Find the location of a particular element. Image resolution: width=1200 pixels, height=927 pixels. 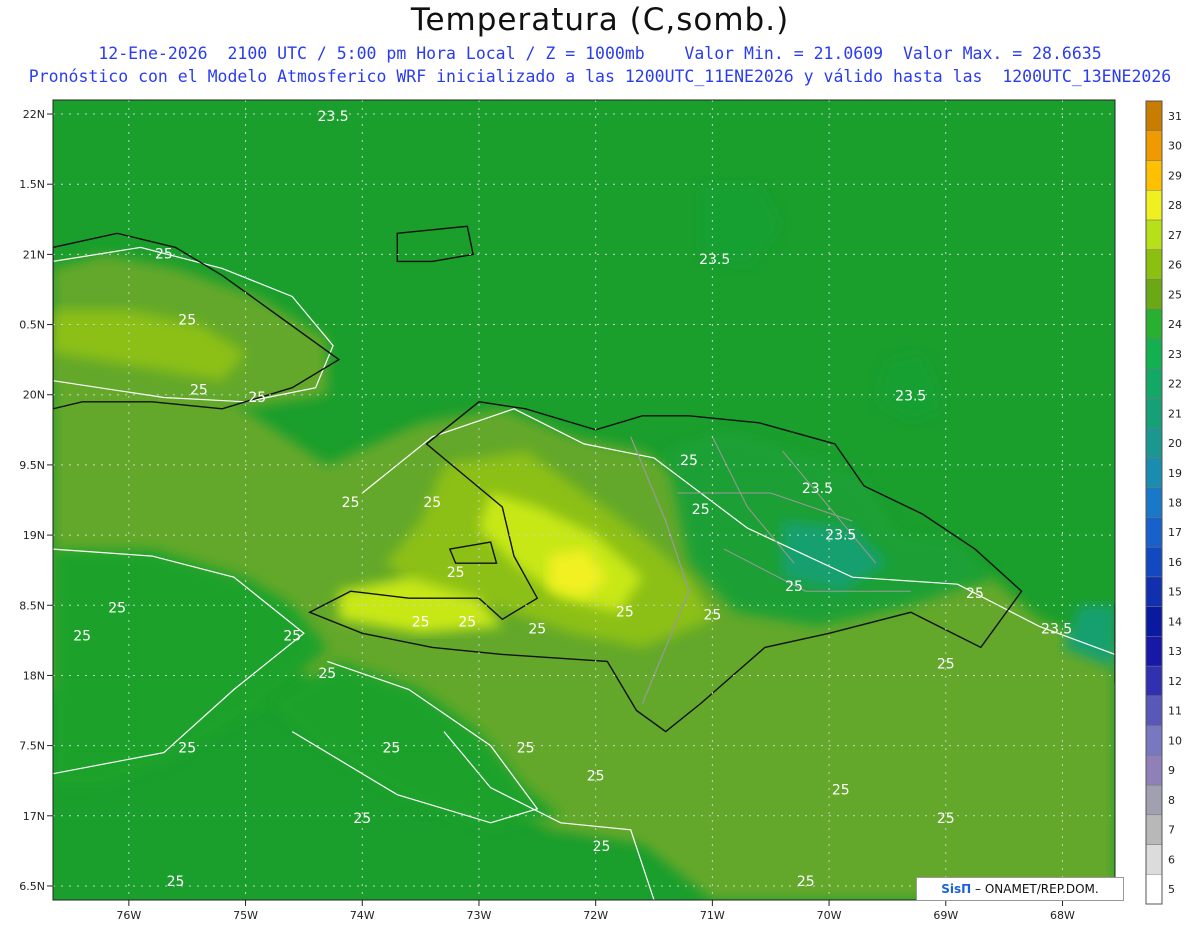

colorbar-level-label: 28 is located at coordinates (1175, 205).